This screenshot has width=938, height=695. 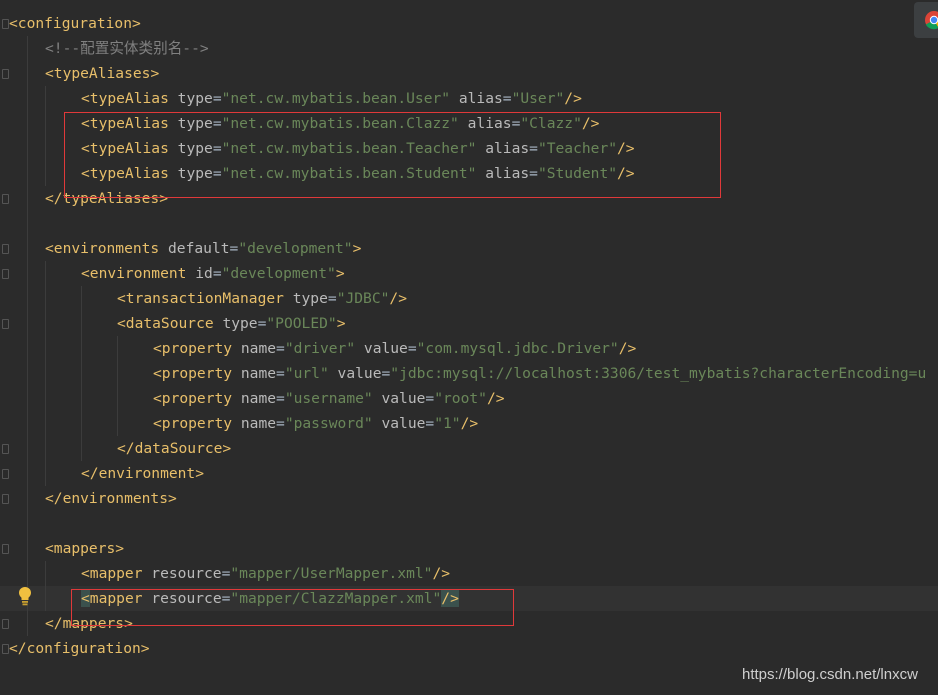 I want to click on code-line: <property name="password" value="1"/>, so click(x=469, y=423).